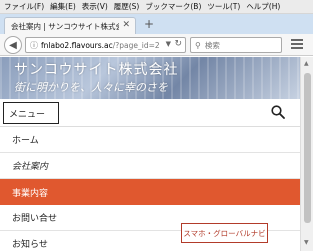 The height and width of the screenshot is (251, 320). What do you see at coordinates (27, 114) in the screenshot?
I see `menu-toggle-label: メニュー` at bounding box center [27, 114].